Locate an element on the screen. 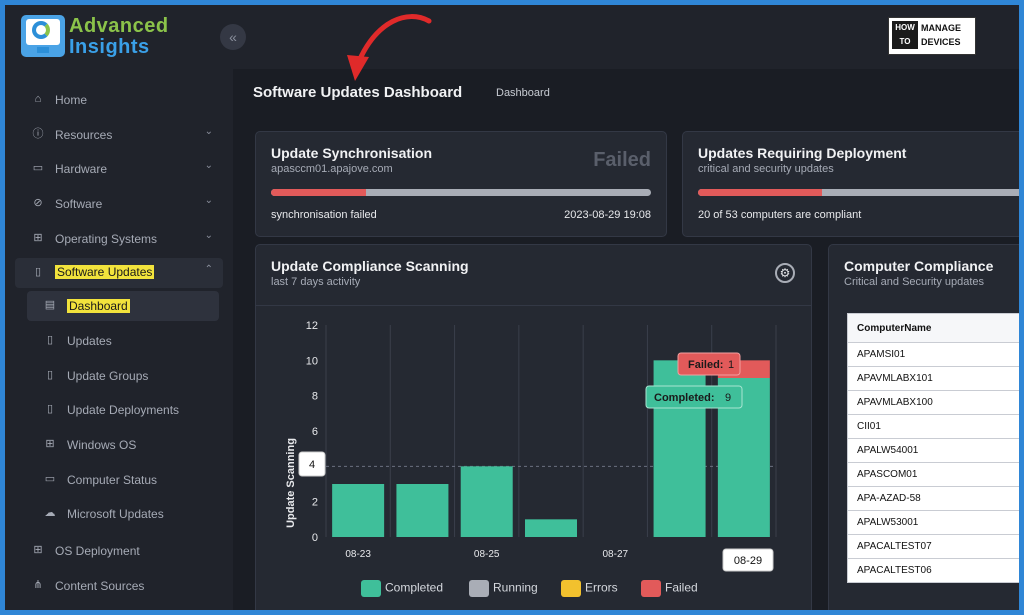 The image size is (1024, 615). tooltip-failed-label: Failed: is located at coordinates (705, 365).